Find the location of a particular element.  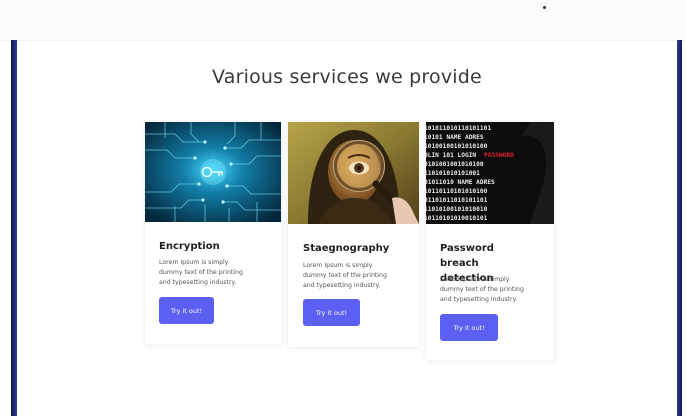

svg-text: 10100100101010100 is located at coordinates (457, 146).